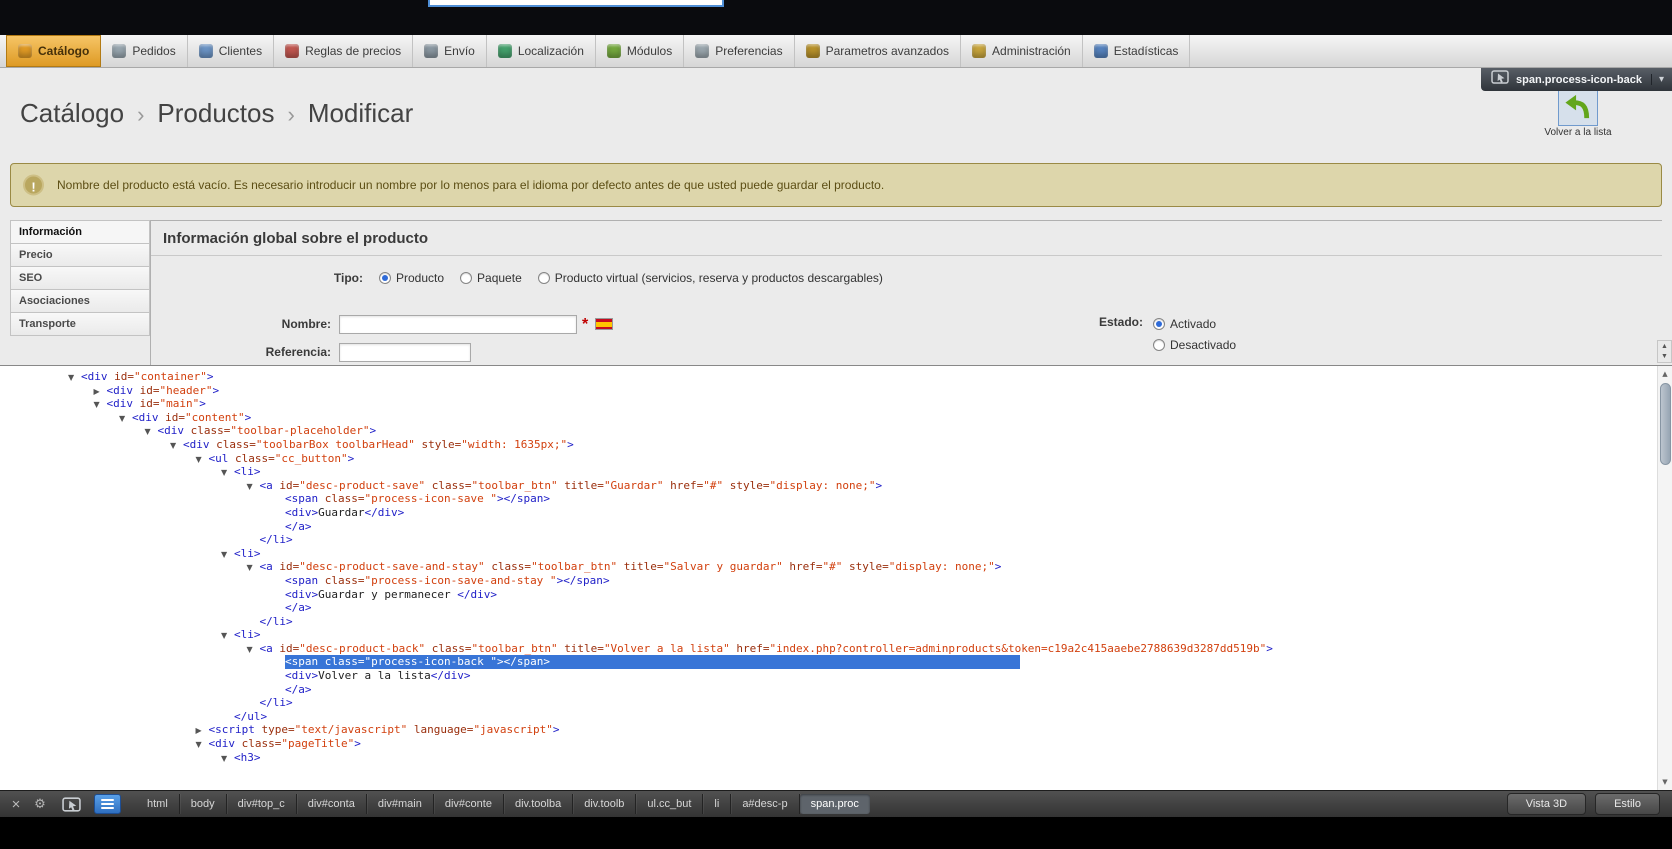 The height and width of the screenshot is (849, 1672). I want to click on dom-tree-node: <div>Guardar y permanecer </div>, so click(836, 595).